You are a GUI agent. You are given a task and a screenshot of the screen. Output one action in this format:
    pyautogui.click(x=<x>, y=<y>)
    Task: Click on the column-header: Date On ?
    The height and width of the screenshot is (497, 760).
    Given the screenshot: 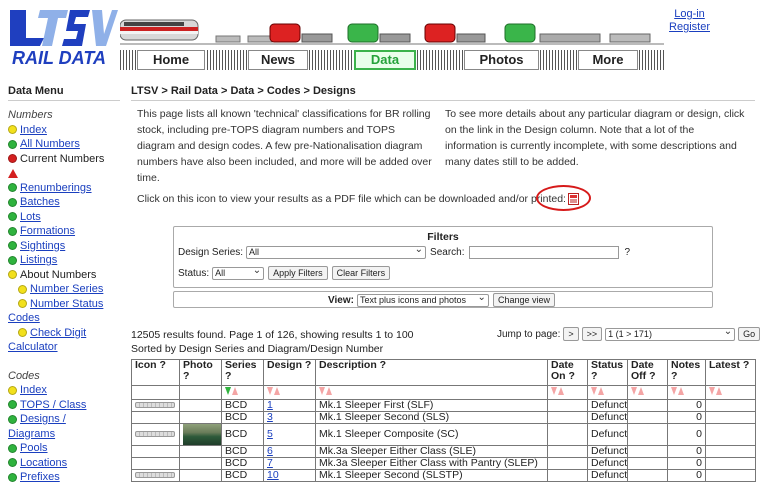 What is the action you would take?
    pyautogui.click(x=567, y=372)
    